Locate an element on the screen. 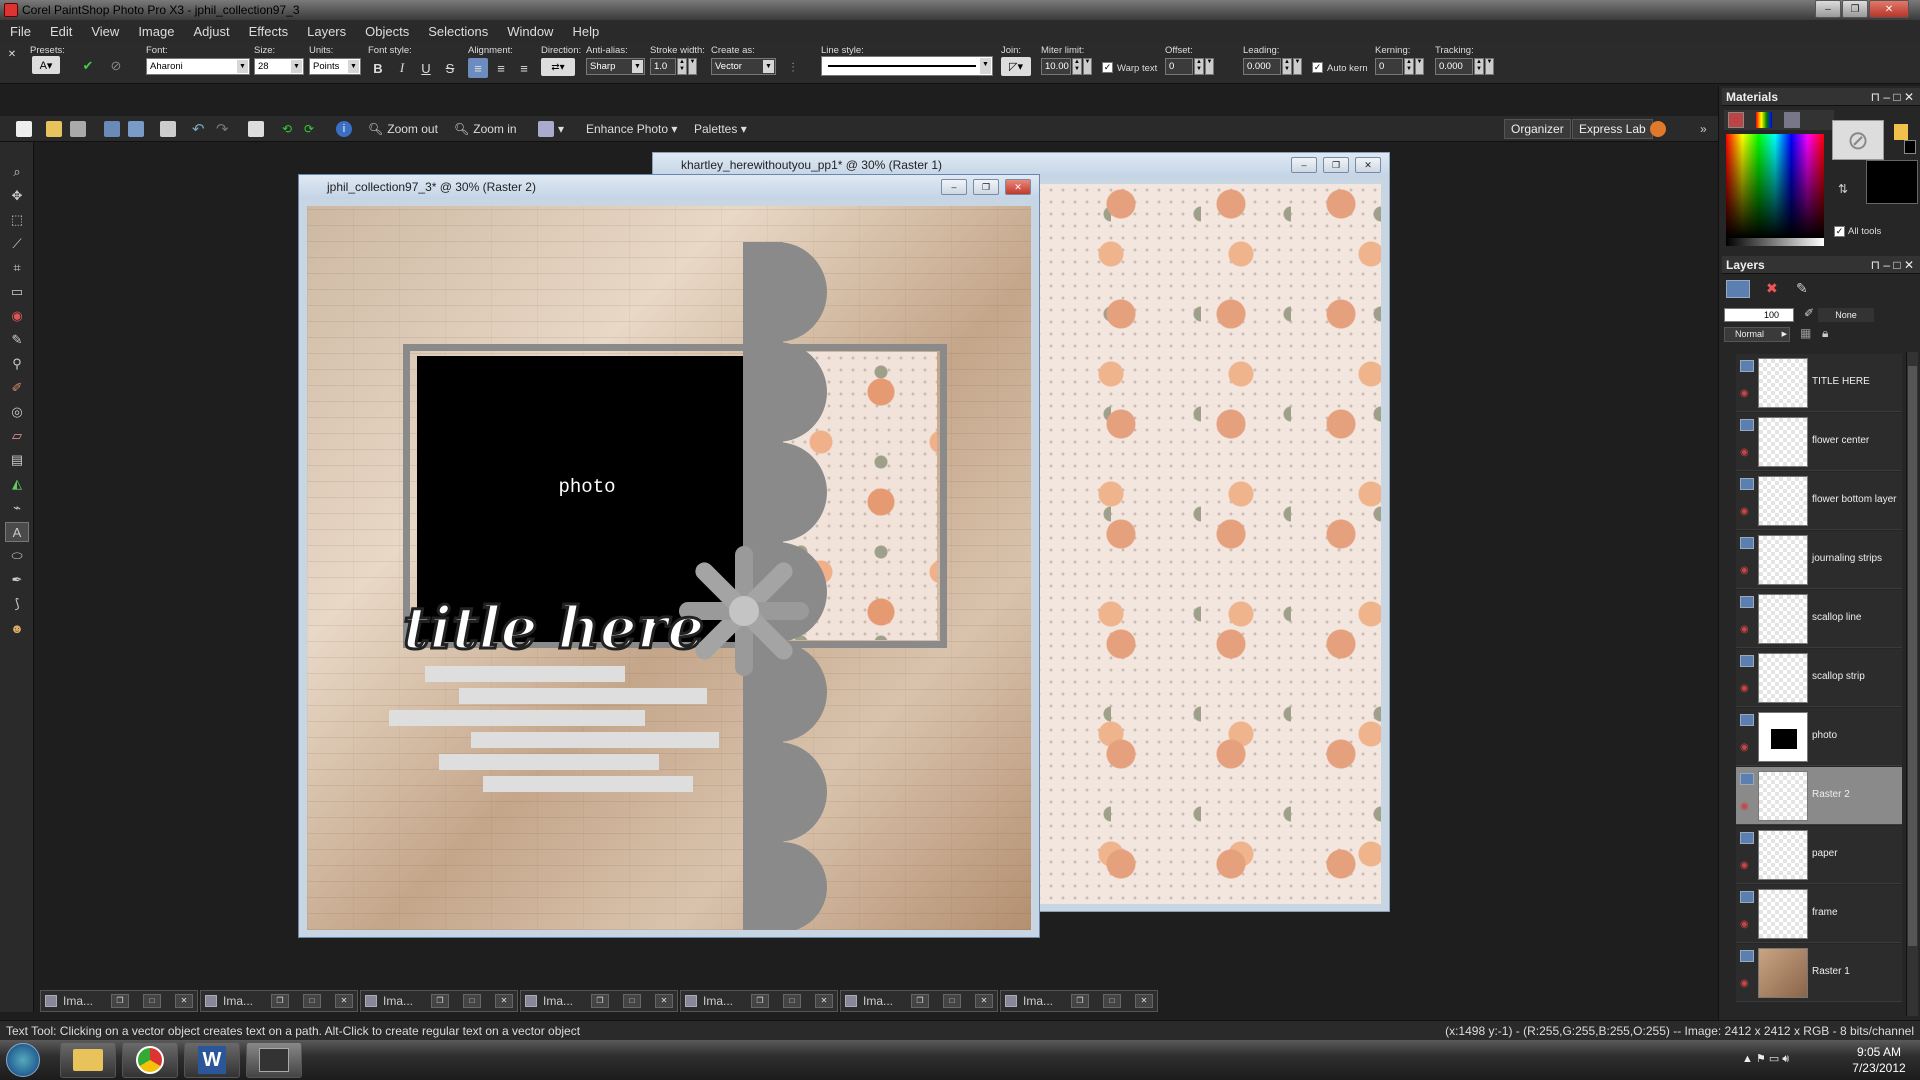 Image resolution: width=1920 pixels, height=1080 pixels. layer-row: ◉ flower bottom layer is located at coordinates (1819, 501).